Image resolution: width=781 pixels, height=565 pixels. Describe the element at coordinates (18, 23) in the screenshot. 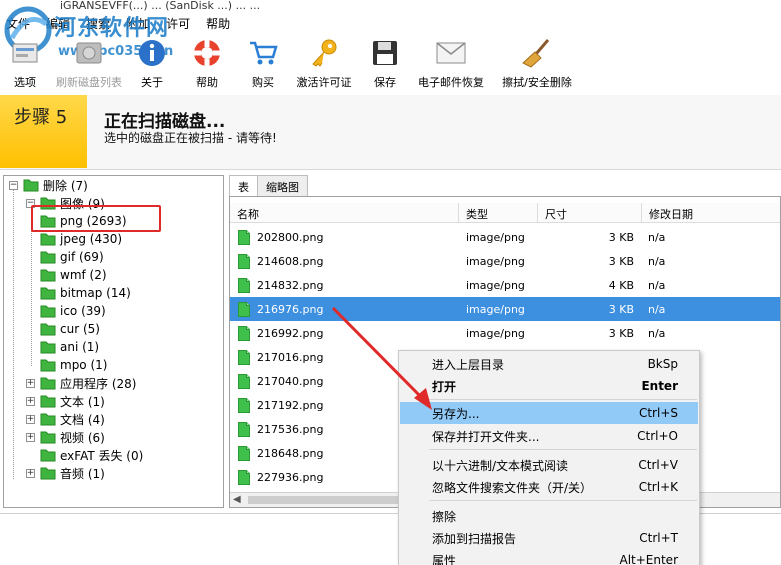

I see `menu-file: 文件` at that location.